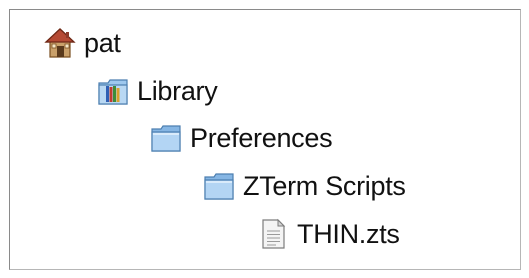 This screenshot has width=529, height=278. What do you see at coordinates (177, 90) in the screenshot?
I see `tree-item-label: Library` at bounding box center [177, 90].